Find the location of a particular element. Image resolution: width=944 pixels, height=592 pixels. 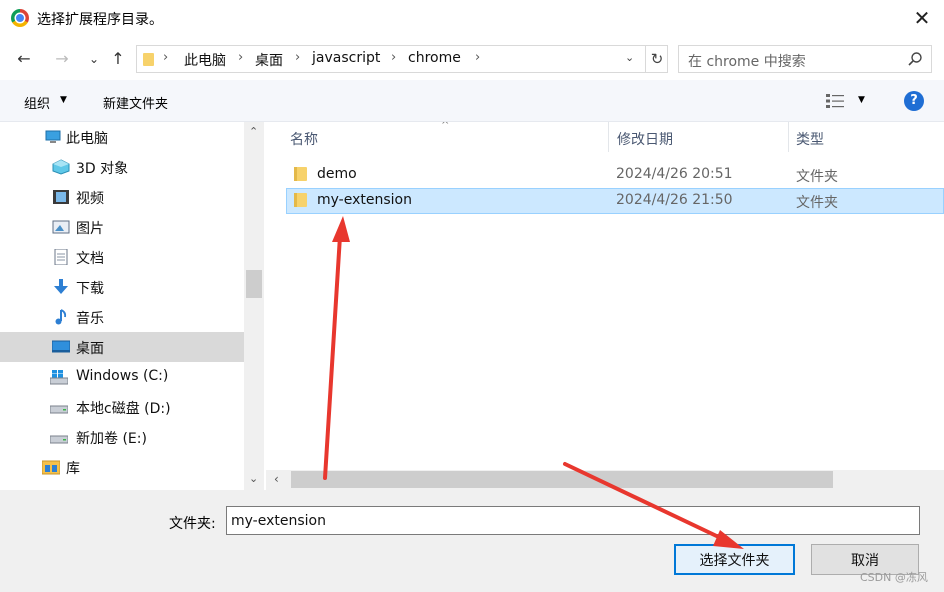

column-header-name: 名称 is located at coordinates (304, 139).